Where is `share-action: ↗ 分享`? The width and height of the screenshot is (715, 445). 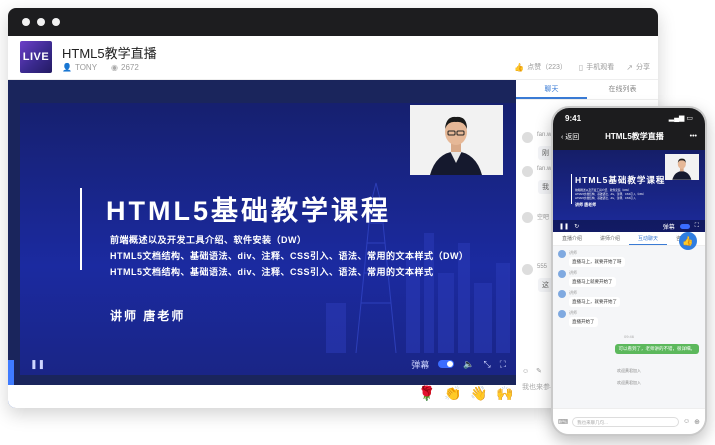
share-action: ↗ 分享 is located at coordinates (638, 67).